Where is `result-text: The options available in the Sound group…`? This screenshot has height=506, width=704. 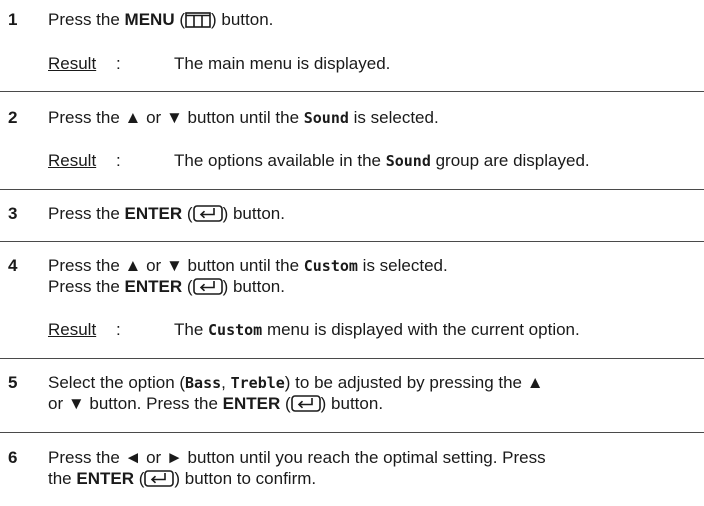 result-text: The options available in the Sound group… is located at coordinates (382, 160).